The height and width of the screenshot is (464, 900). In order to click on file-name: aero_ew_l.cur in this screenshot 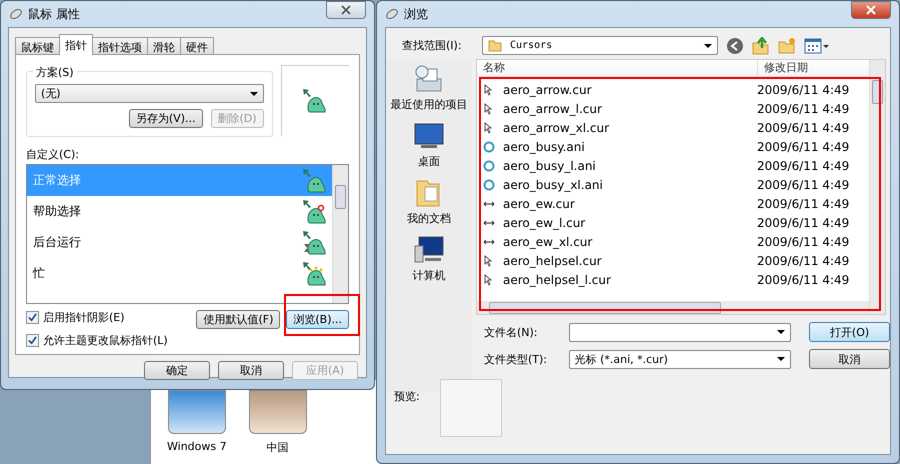, I will do `click(630, 223)`.